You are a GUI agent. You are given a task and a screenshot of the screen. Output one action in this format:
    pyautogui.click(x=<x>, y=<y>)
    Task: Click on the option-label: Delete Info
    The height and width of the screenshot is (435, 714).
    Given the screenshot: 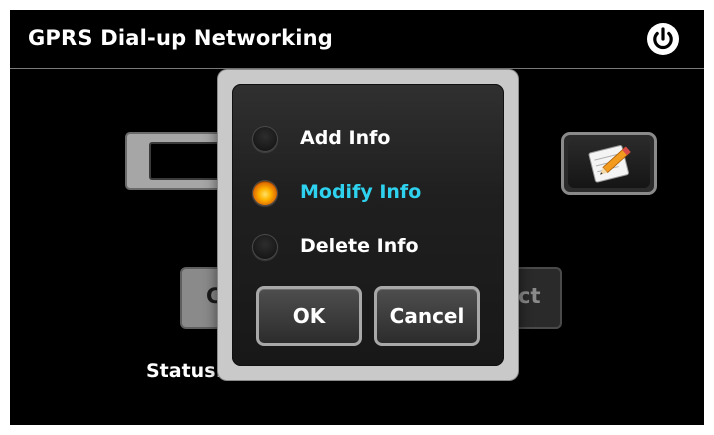 What is the action you would take?
    pyautogui.click(x=359, y=246)
    